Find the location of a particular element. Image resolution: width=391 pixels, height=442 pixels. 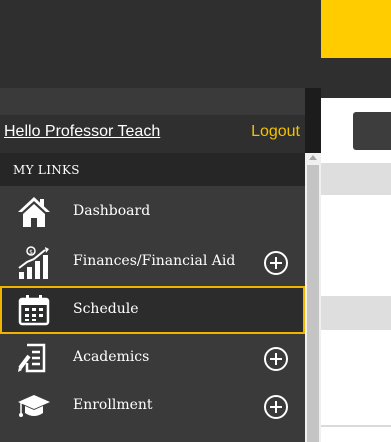

greeting-row: Hello Professor Teach Logout is located at coordinates (152, 134).